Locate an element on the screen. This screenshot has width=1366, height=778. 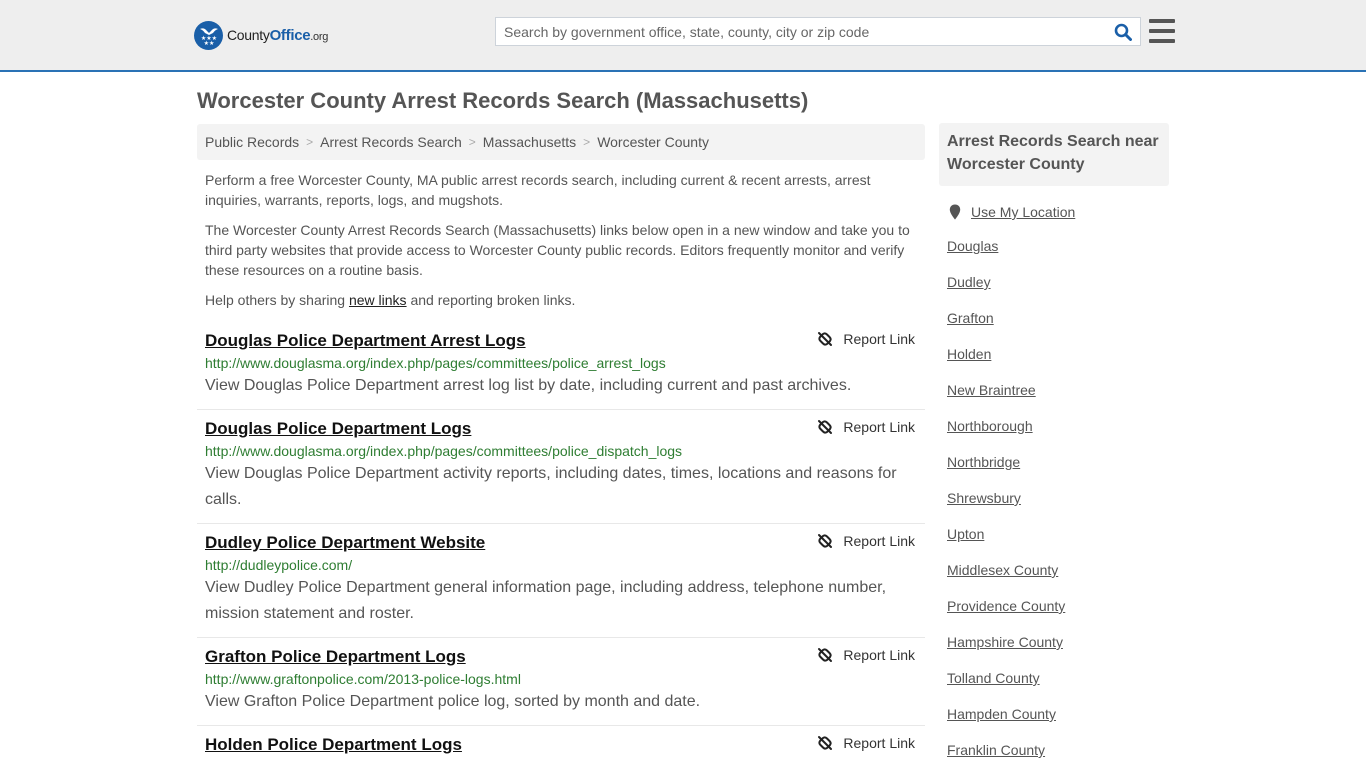
logo-prefix: County is located at coordinates (248, 34).